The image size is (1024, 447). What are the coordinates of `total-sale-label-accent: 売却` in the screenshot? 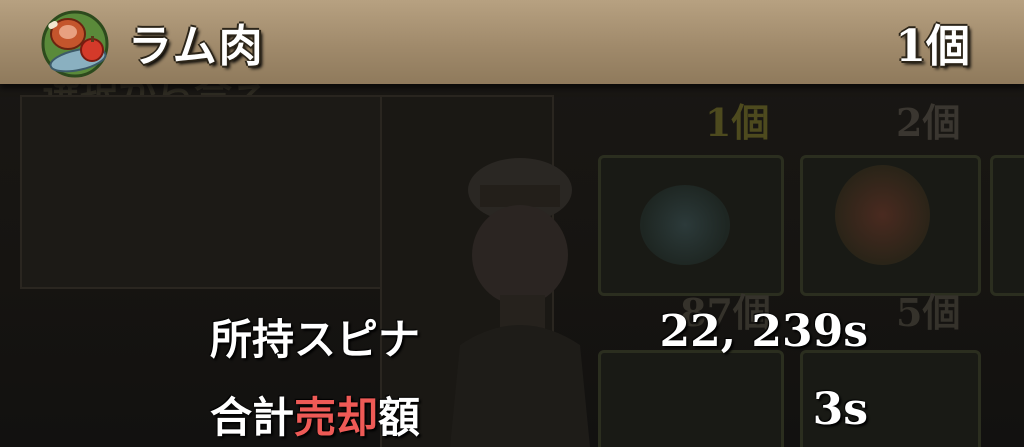 It's located at (336, 417).